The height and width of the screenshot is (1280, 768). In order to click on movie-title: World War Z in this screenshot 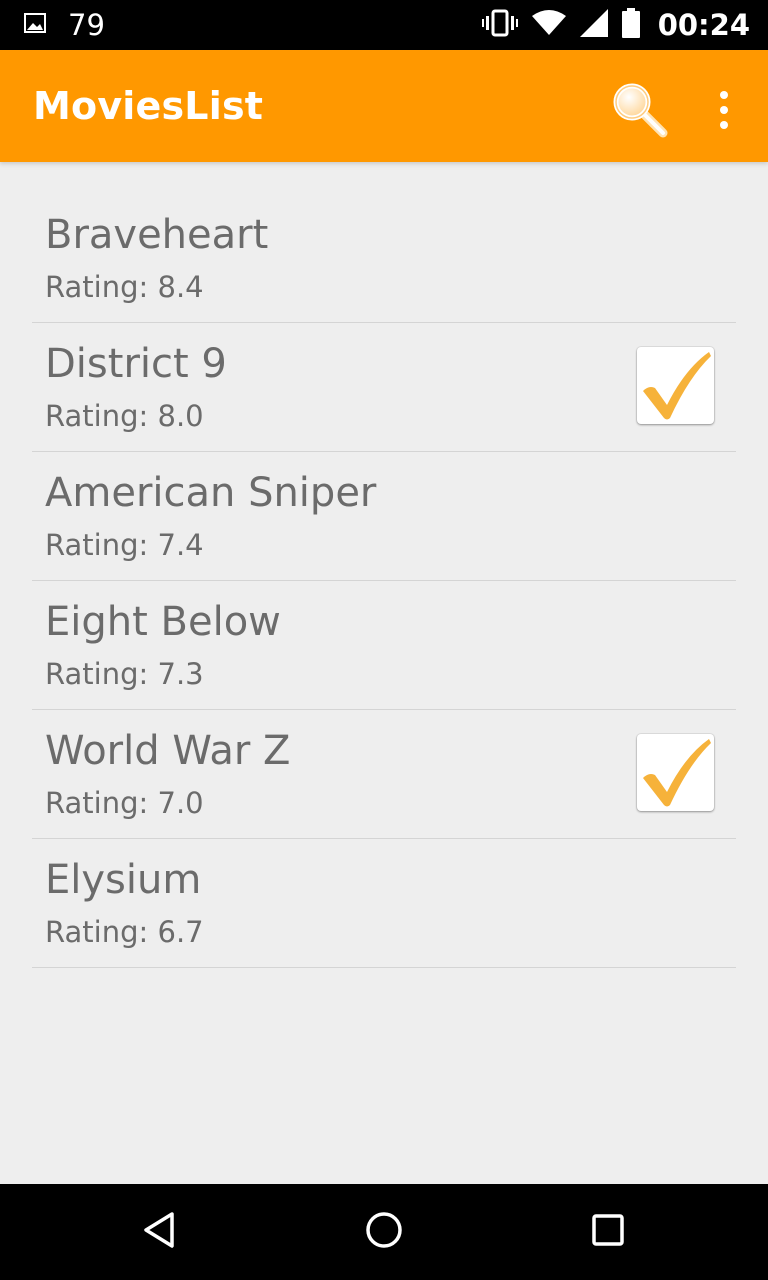, I will do `click(168, 751)`.